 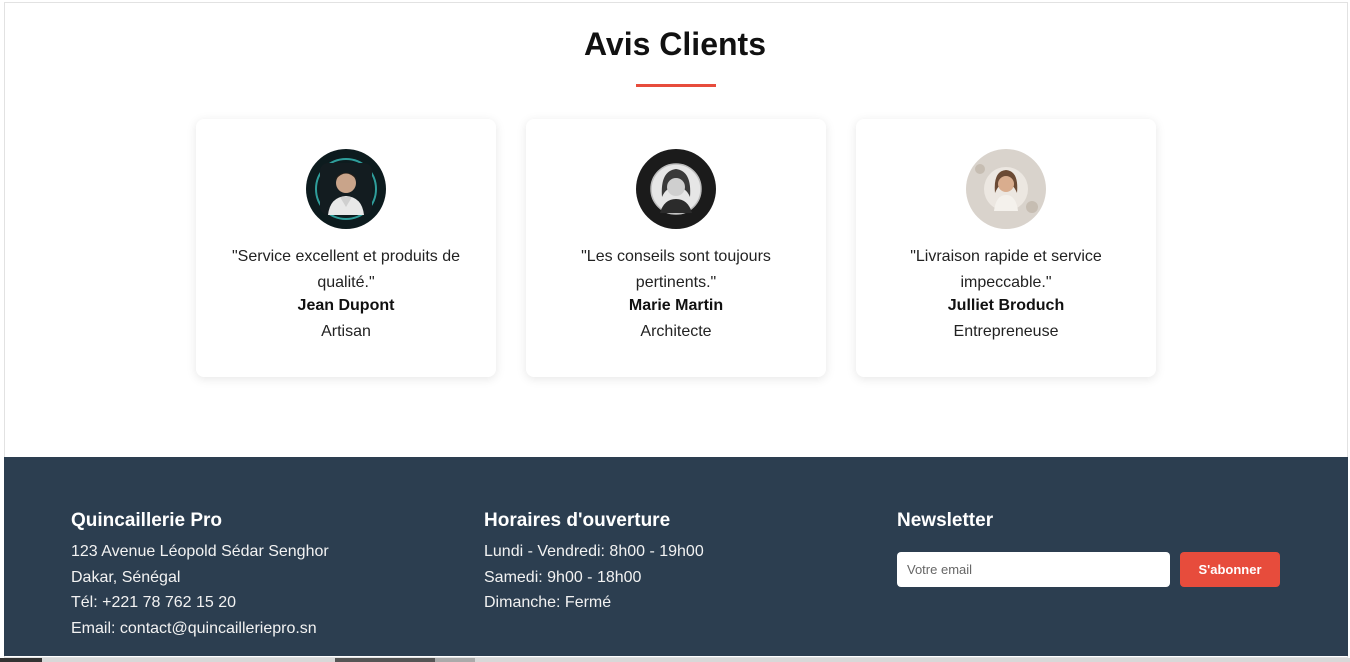 I want to click on title-underline, so click(x=676, y=85).